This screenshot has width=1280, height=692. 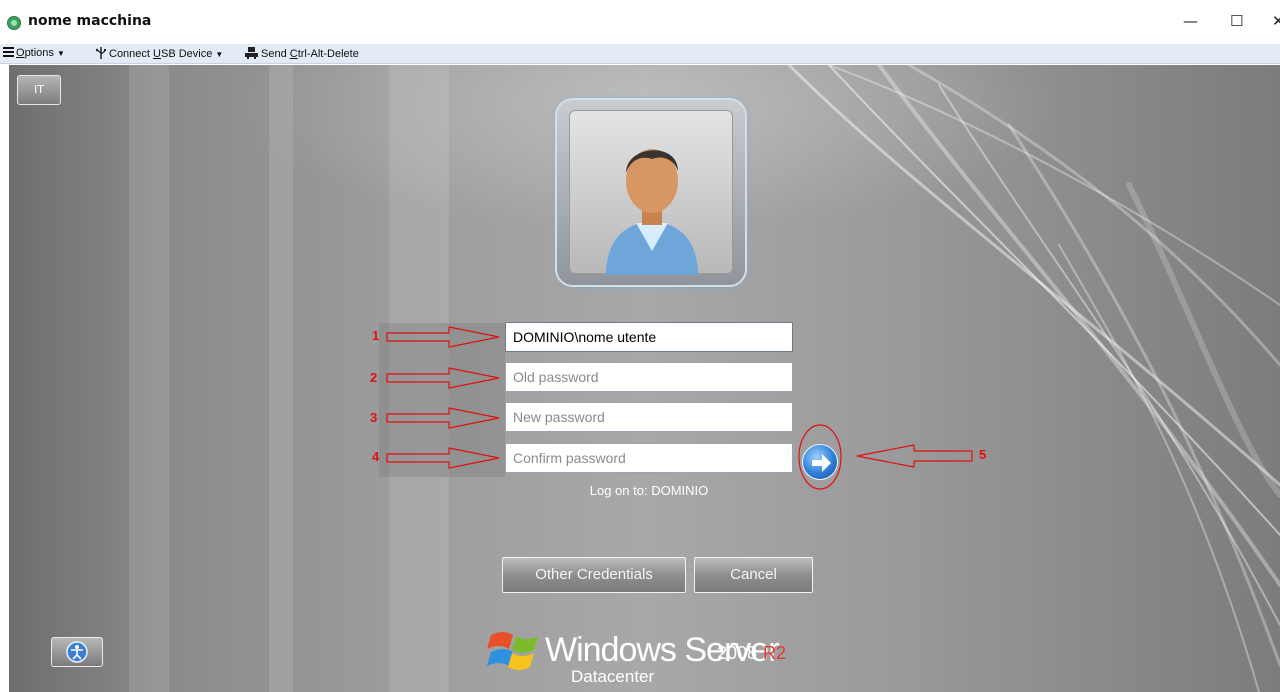 I want to click on old-password-field: Old password, so click(x=649, y=377).